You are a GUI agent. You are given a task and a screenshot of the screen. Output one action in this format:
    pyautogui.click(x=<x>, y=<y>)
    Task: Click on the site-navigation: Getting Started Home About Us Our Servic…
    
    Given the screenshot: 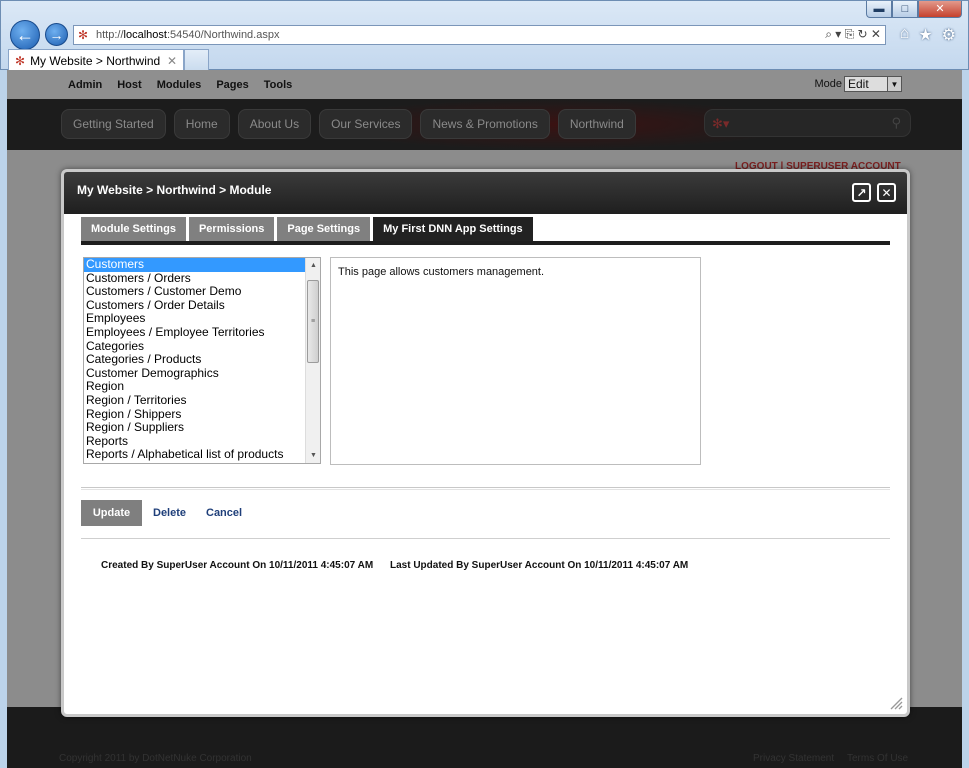 What is the action you would take?
    pyautogui.click(x=484, y=124)
    